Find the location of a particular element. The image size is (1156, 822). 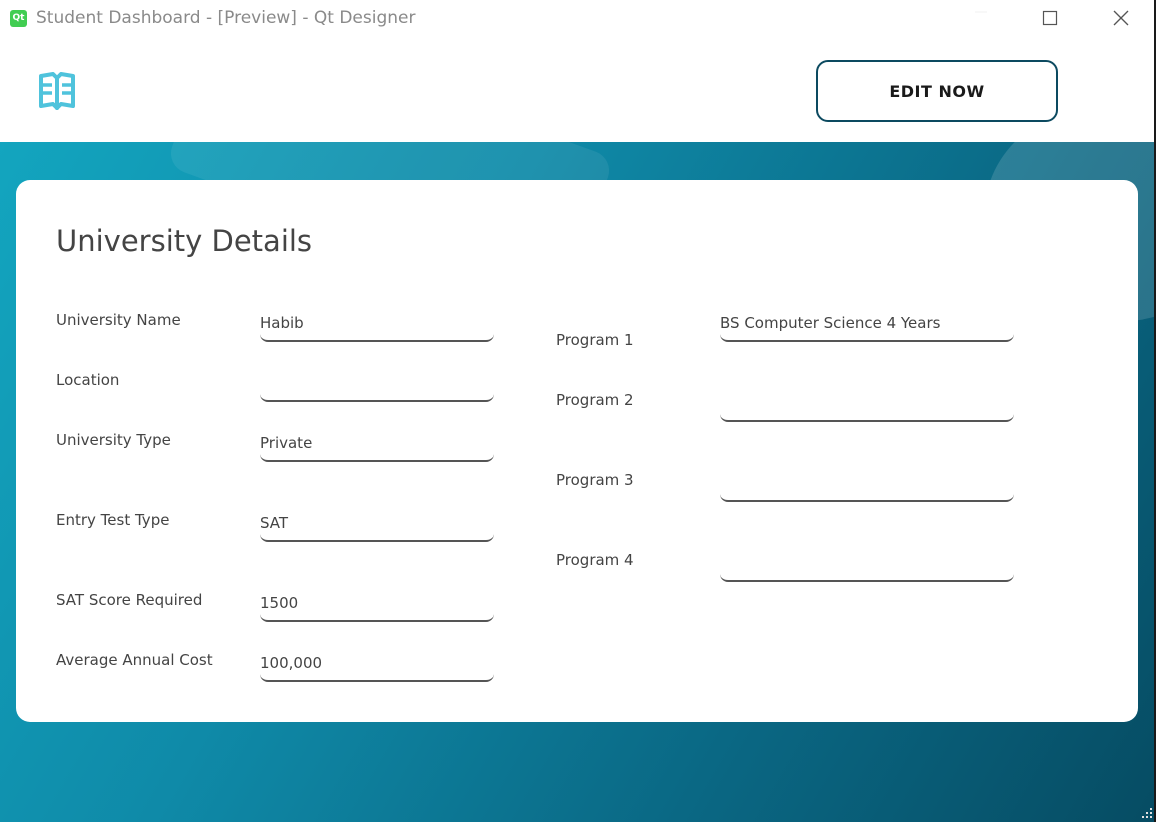

close-button is located at coordinates (1121, 18).